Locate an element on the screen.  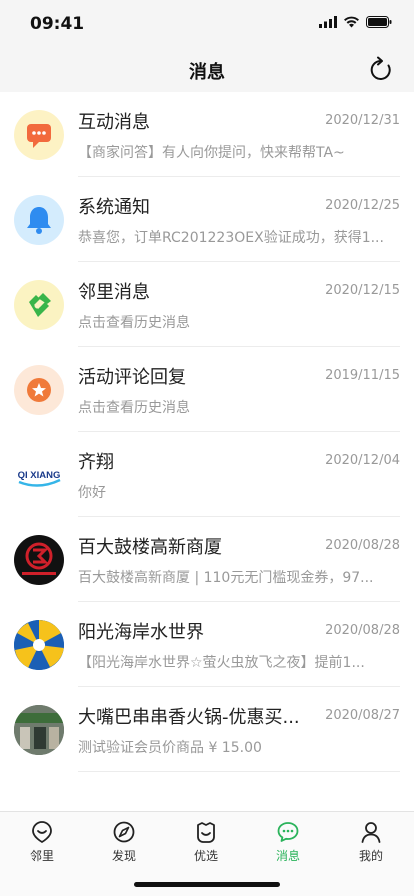
restaurant-avatar is located at coordinates (39, 730).